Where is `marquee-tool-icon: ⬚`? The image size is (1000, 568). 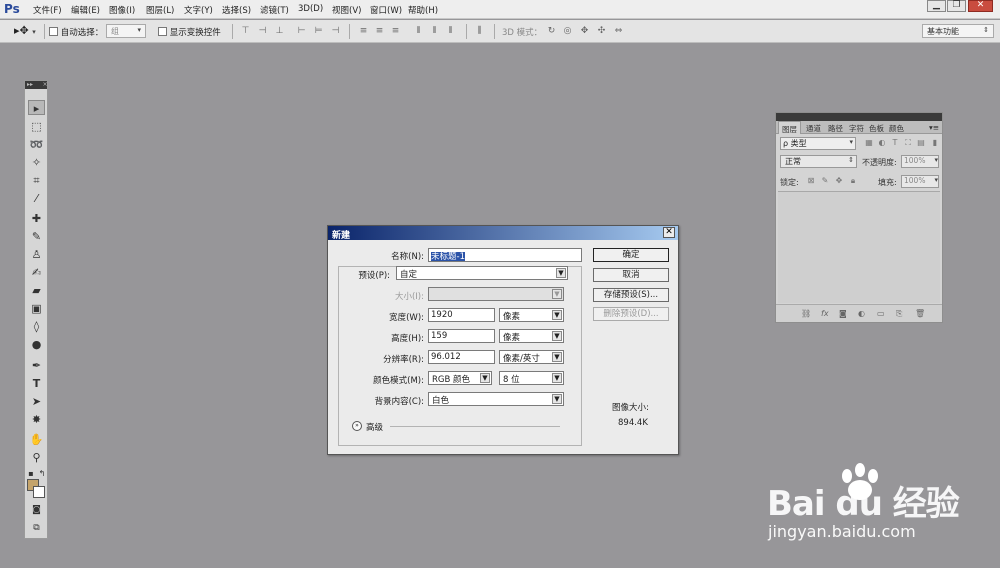 marquee-tool-icon: ⬚ is located at coordinates (36, 126).